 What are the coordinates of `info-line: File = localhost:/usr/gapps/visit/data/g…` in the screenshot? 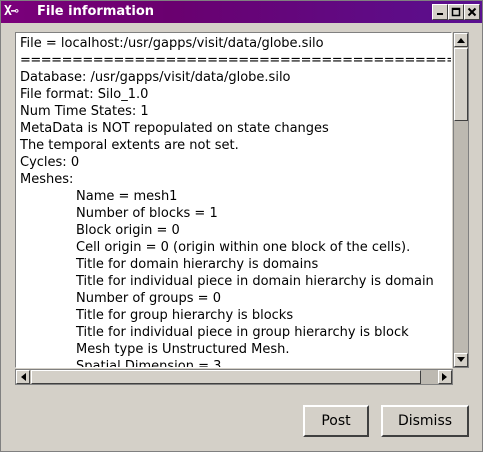 It's located at (172, 43).